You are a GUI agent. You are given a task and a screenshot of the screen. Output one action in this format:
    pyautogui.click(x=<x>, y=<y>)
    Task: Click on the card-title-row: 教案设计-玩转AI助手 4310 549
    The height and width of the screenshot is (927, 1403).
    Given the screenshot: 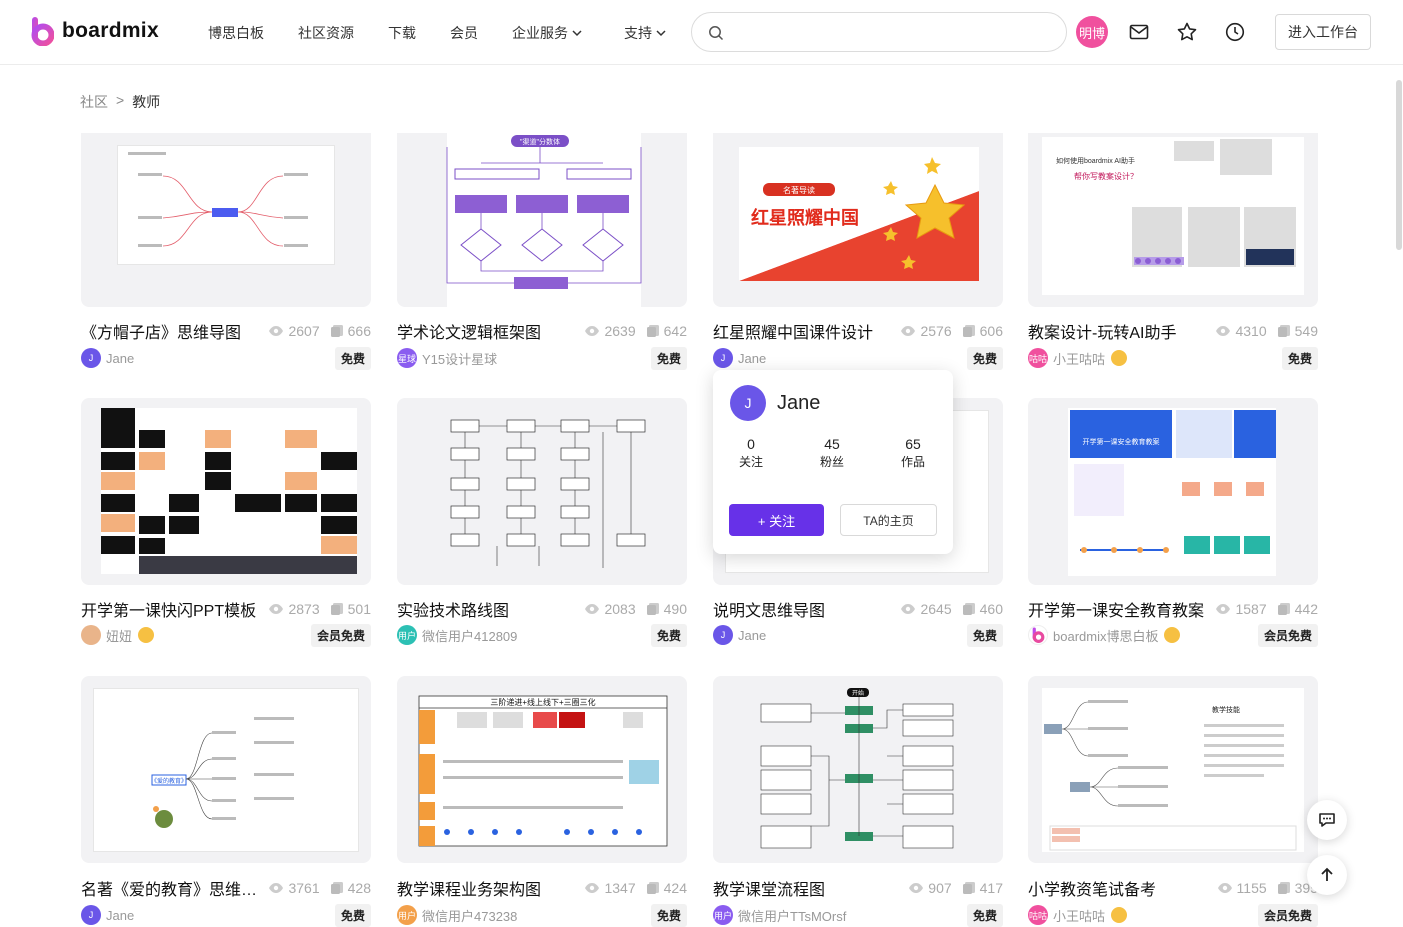 What is the action you would take?
    pyautogui.click(x=1173, y=331)
    